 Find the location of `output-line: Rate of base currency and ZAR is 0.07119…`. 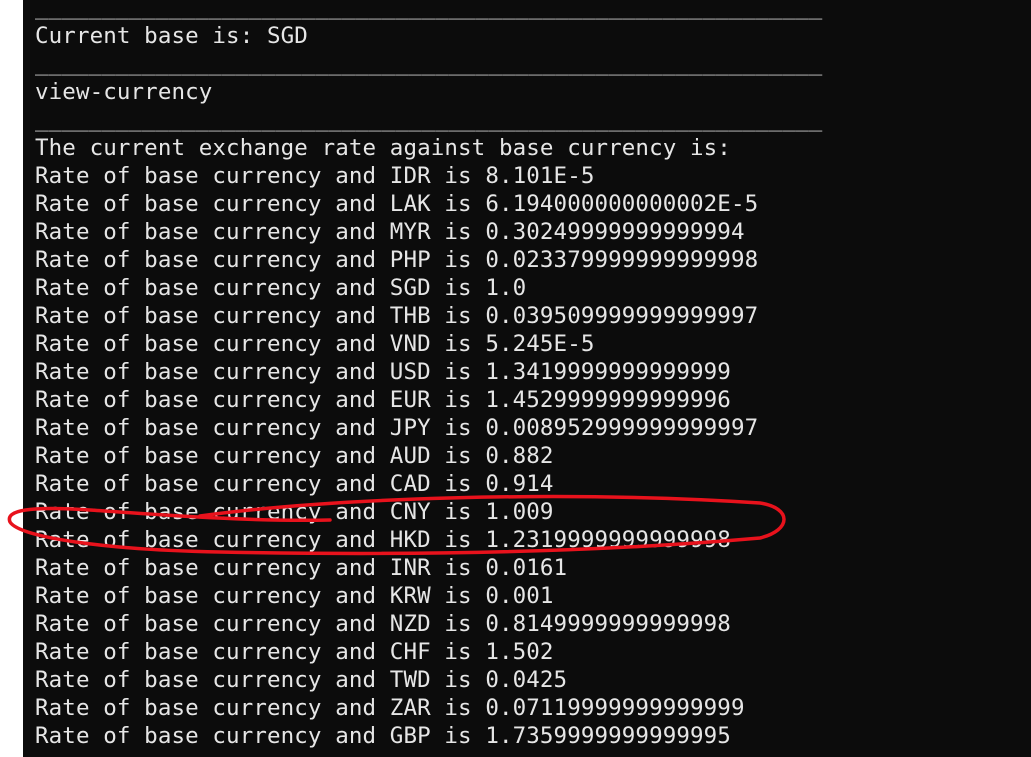

output-line: Rate of base currency and ZAR is 0.07119… is located at coordinates (390, 708).